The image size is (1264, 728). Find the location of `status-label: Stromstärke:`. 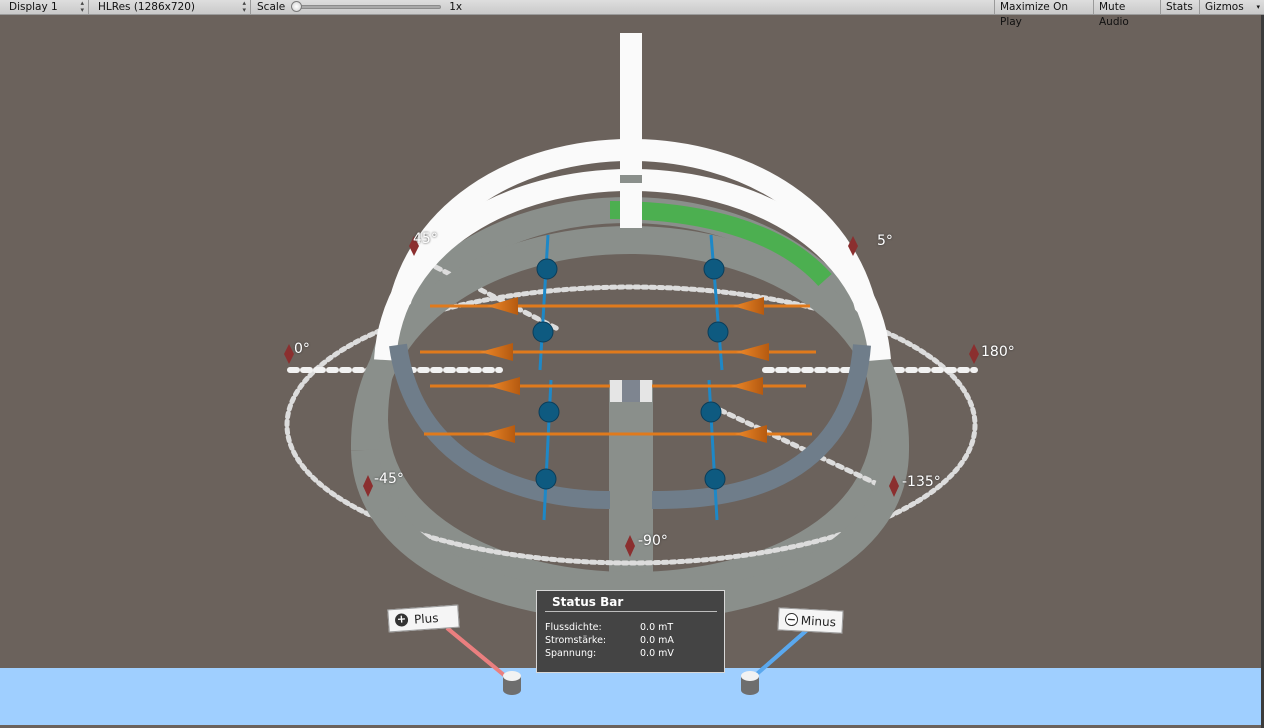

status-label: Stromstärke: is located at coordinates (576, 640).